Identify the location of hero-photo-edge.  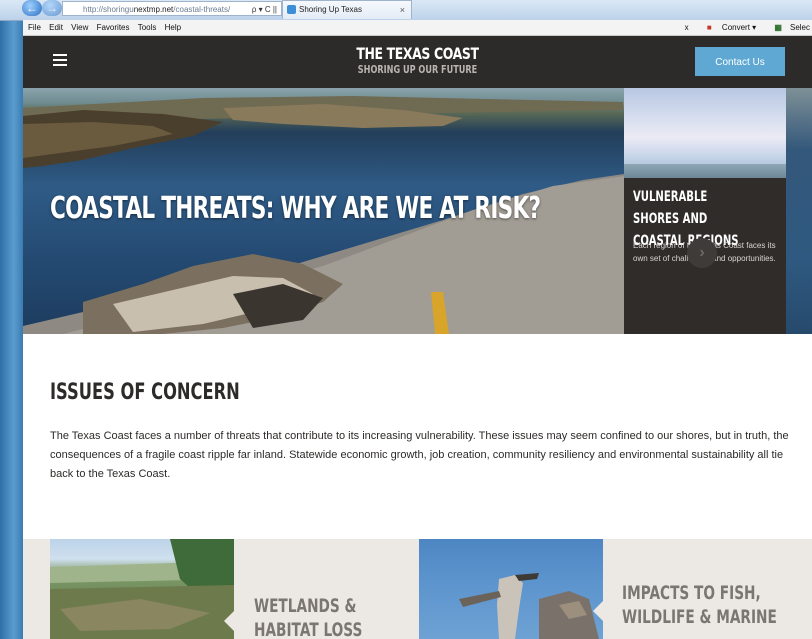
(799, 211).